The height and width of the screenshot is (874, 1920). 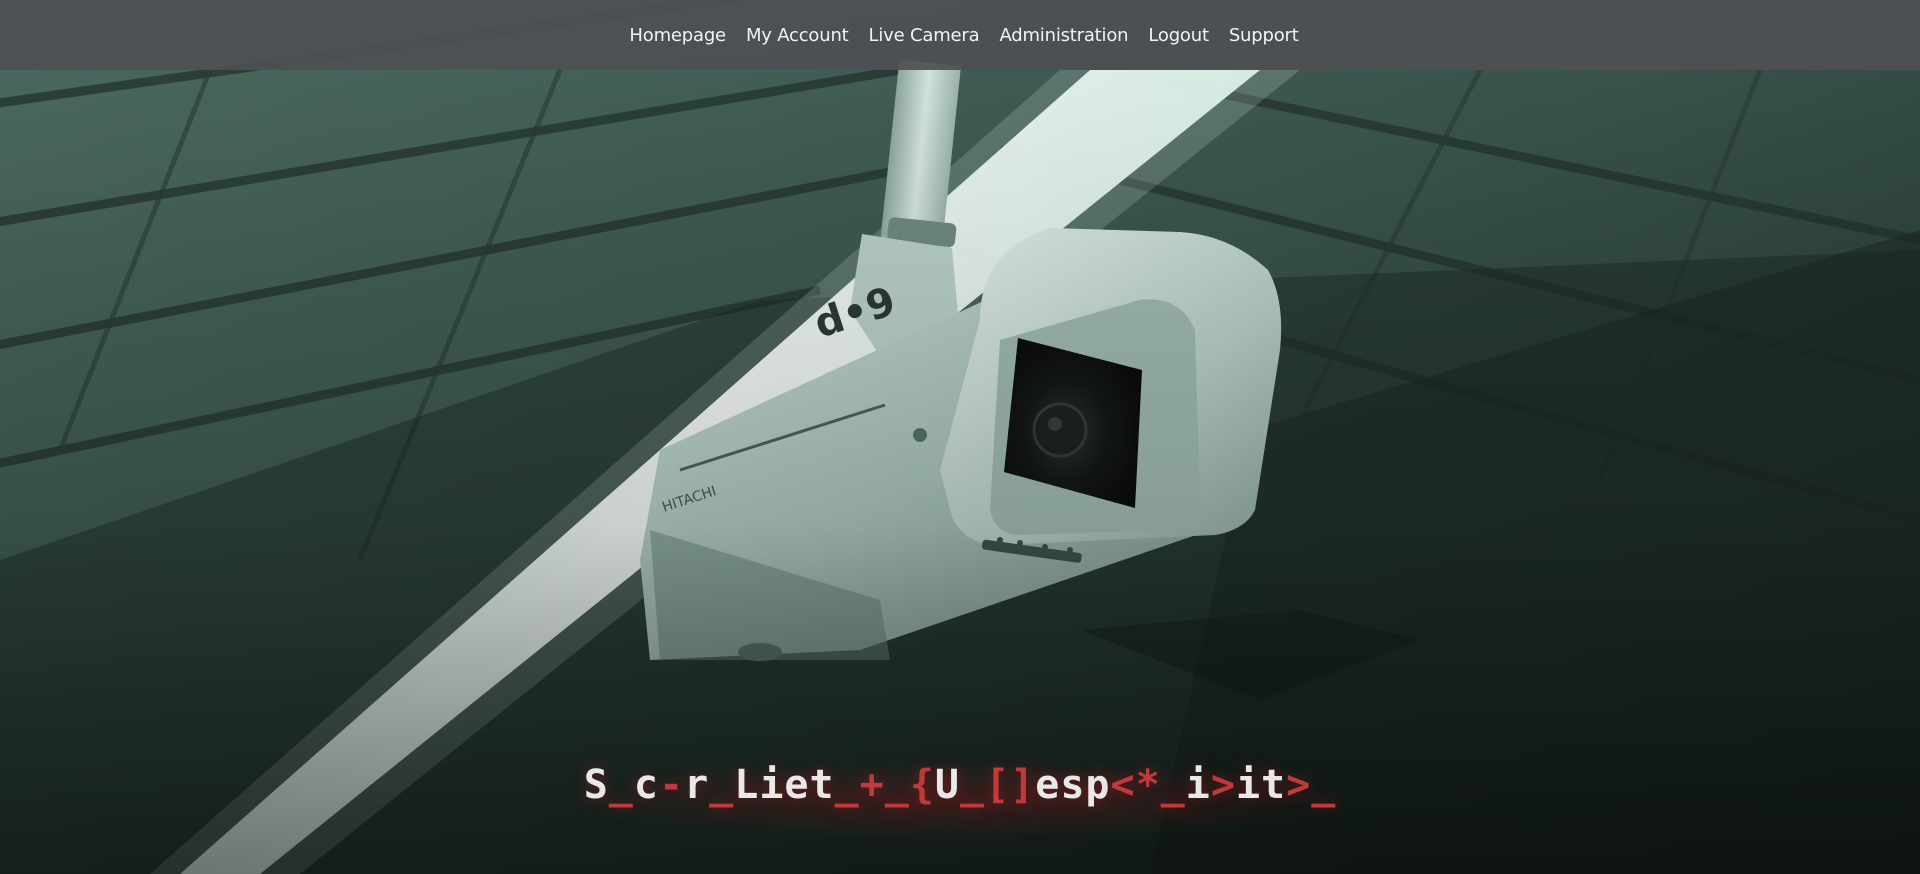 What do you see at coordinates (922, 785) in the screenshot?
I see `title-glitch-segment: {` at bounding box center [922, 785].